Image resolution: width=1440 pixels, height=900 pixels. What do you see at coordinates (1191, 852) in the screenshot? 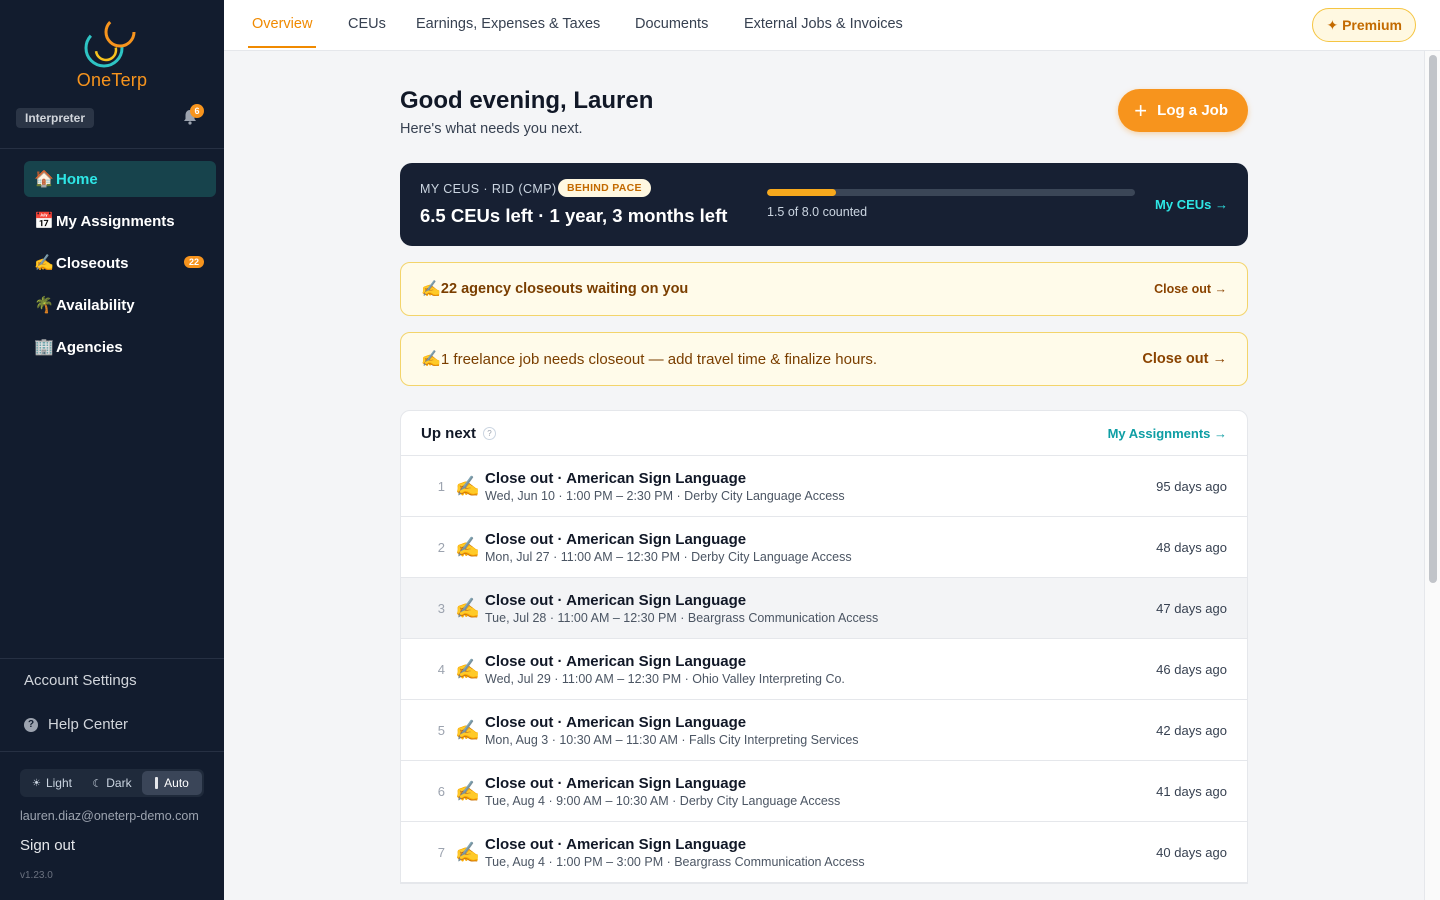
I see `row-age: 40 days ago` at bounding box center [1191, 852].